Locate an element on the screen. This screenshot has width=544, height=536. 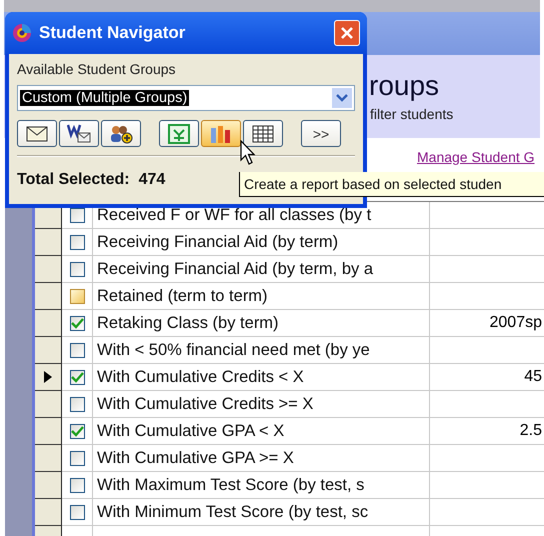
total-label: Total Selected: is located at coordinates (73, 180).